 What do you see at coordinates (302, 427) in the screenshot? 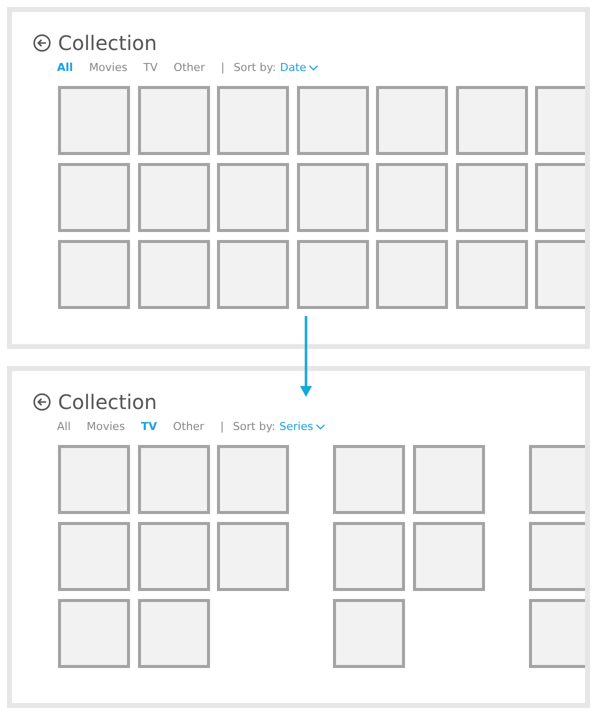
I see `sort-dropdown: Series` at bounding box center [302, 427].